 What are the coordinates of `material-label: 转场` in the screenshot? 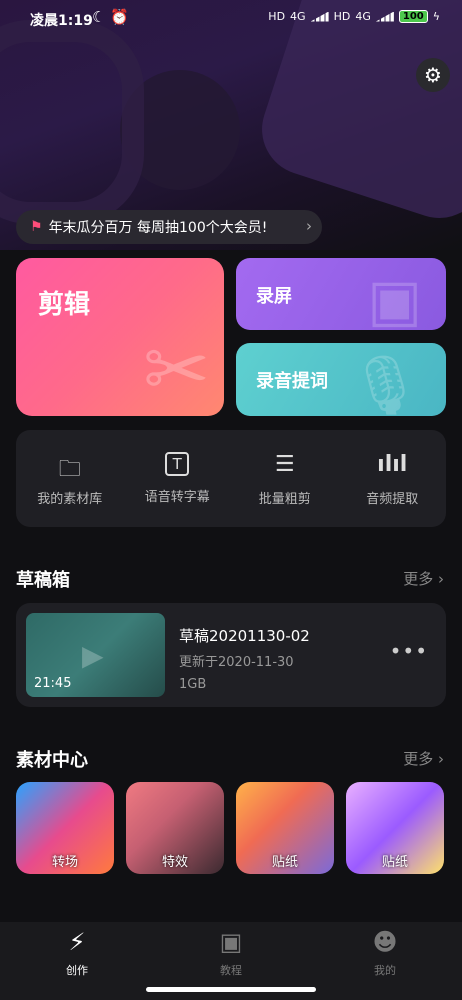 It's located at (64, 862).